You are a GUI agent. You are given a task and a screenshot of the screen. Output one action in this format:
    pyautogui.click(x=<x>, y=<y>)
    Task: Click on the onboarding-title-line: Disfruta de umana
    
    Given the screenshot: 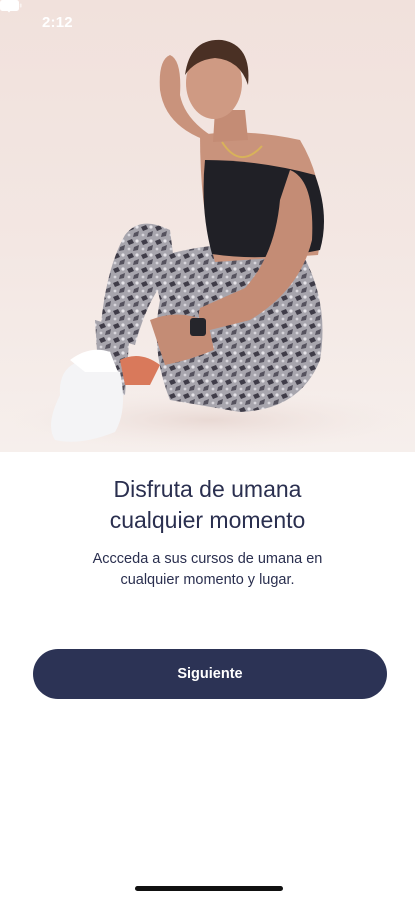 What is the action you would take?
    pyautogui.click(x=207, y=489)
    